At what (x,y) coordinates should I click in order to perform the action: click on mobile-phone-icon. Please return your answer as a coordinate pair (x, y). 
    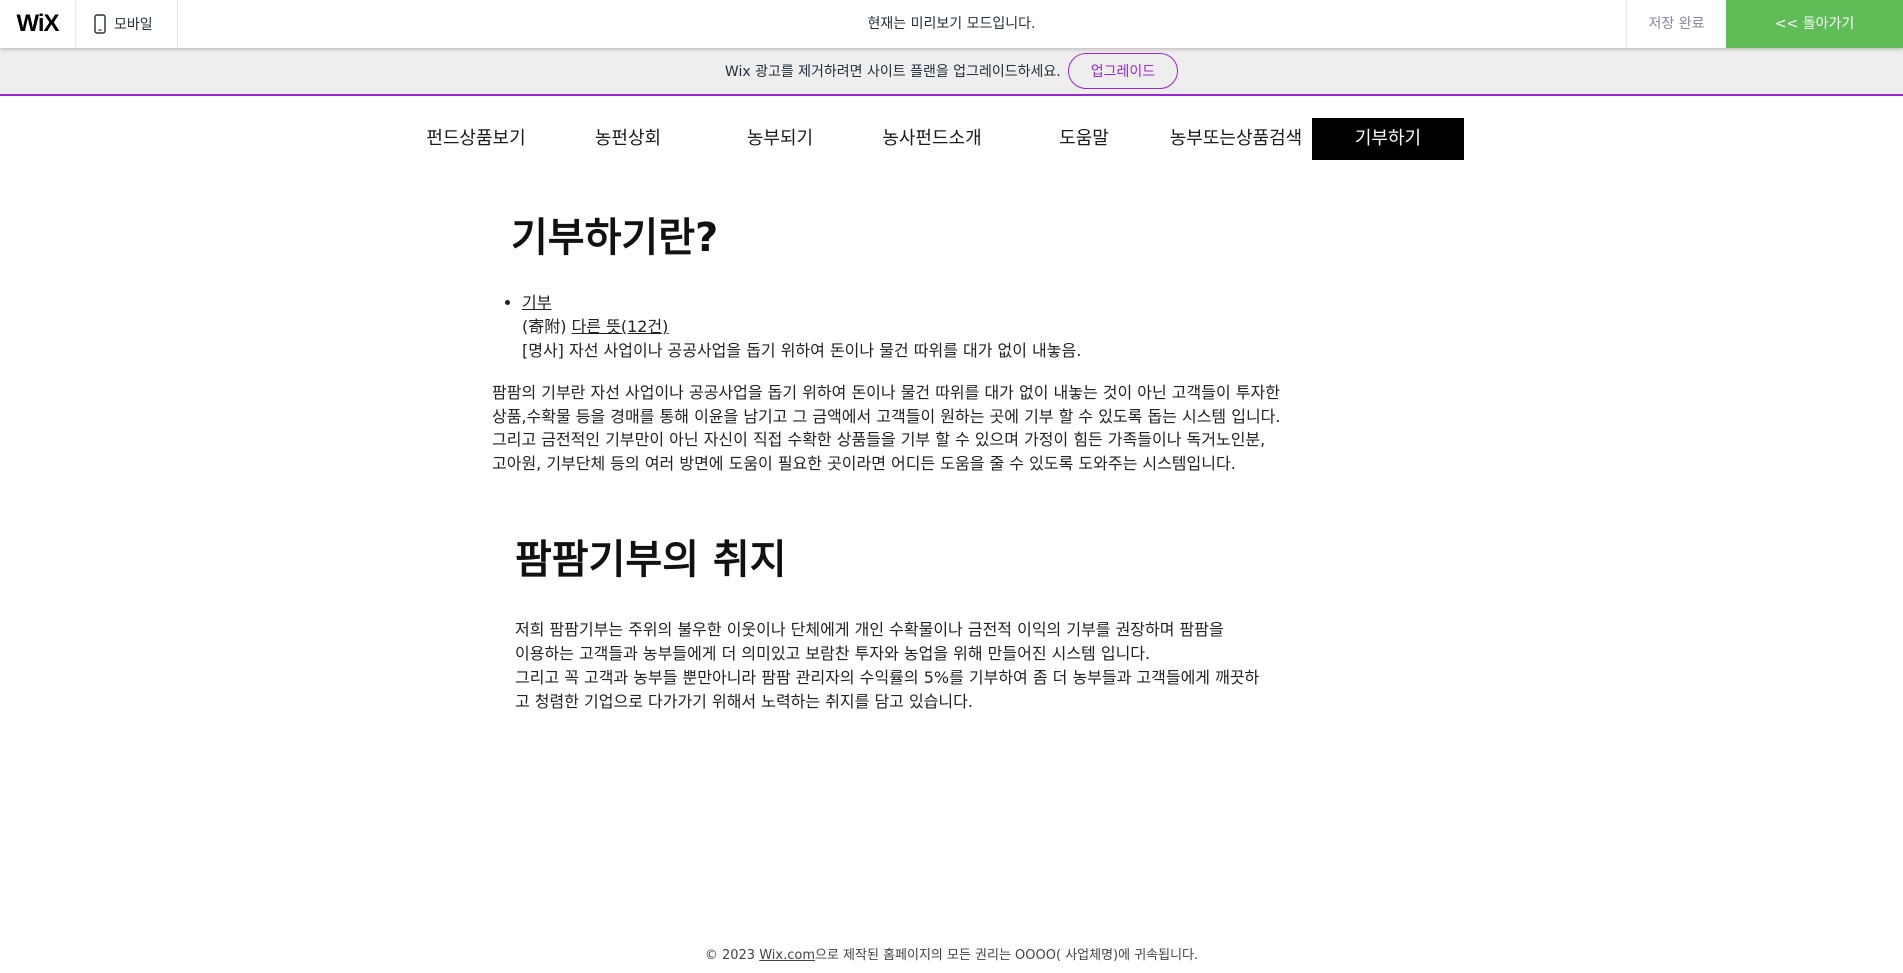
    Looking at the image, I should click on (100, 24).